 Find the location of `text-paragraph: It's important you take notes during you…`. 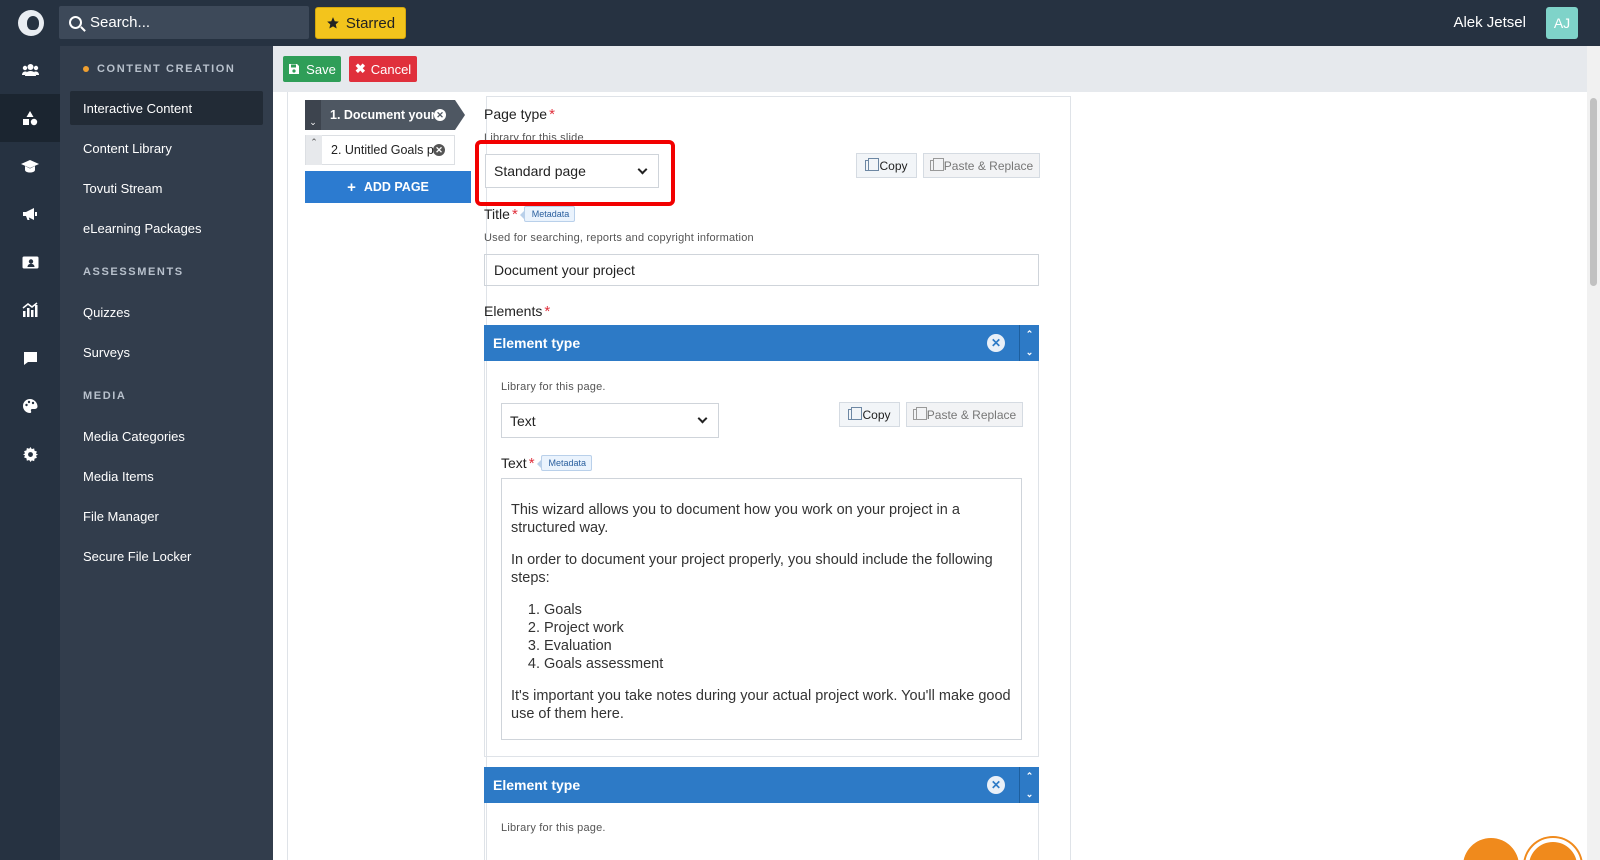

text-paragraph: It's important you take notes during you… is located at coordinates (761, 705).